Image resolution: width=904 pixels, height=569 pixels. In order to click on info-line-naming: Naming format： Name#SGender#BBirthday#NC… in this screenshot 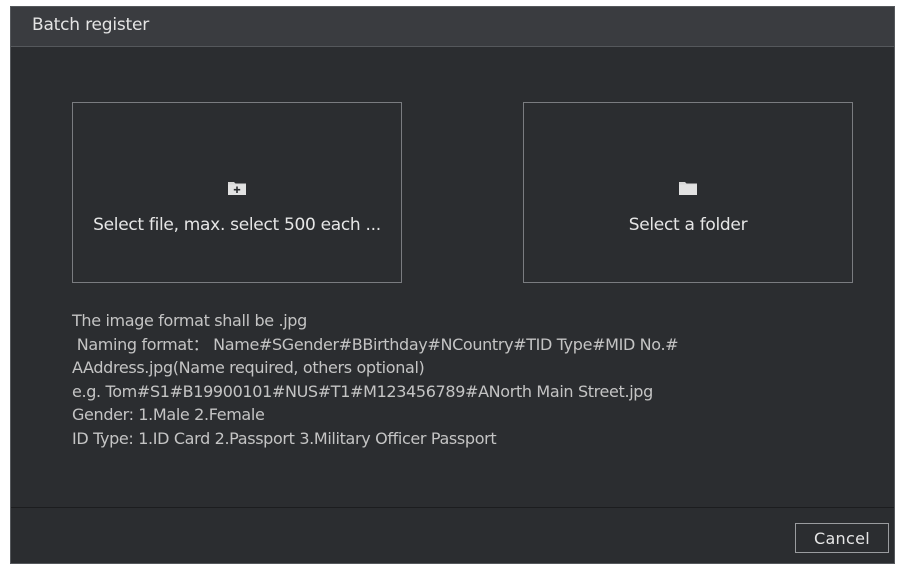, I will do `click(375, 344)`.